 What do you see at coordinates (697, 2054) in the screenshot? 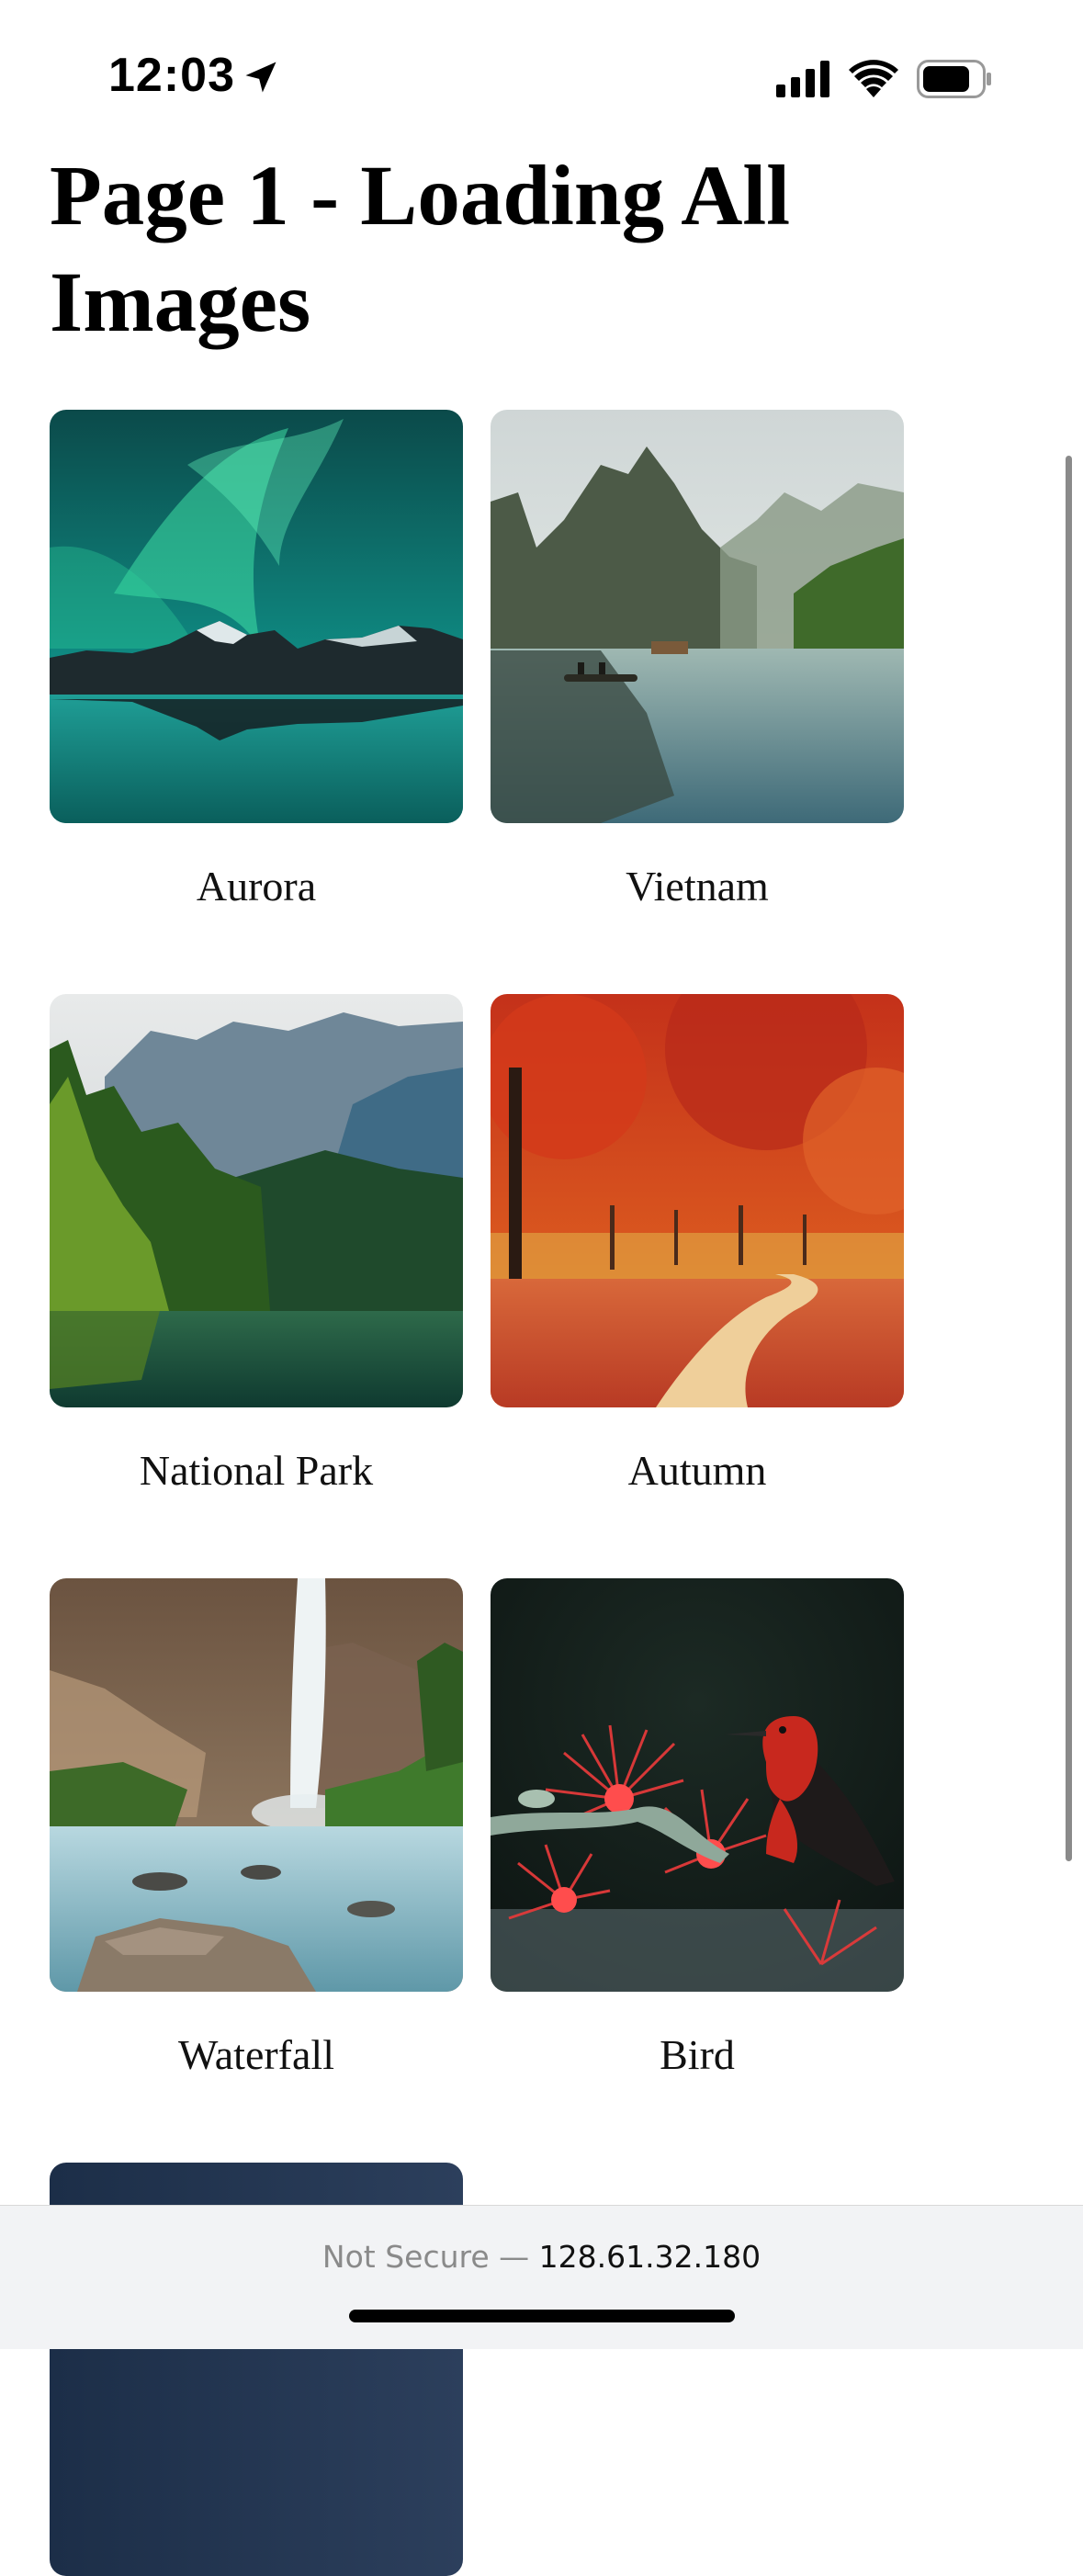
I see `gallery-label-bird: Bird` at bounding box center [697, 2054].